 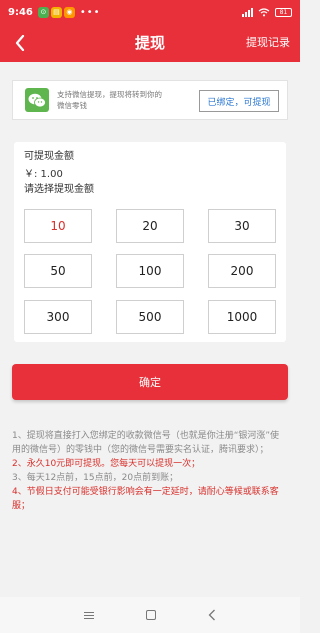 What do you see at coordinates (56, 12) in the screenshot?
I see `yellow-app-notification-icon: ▤` at bounding box center [56, 12].